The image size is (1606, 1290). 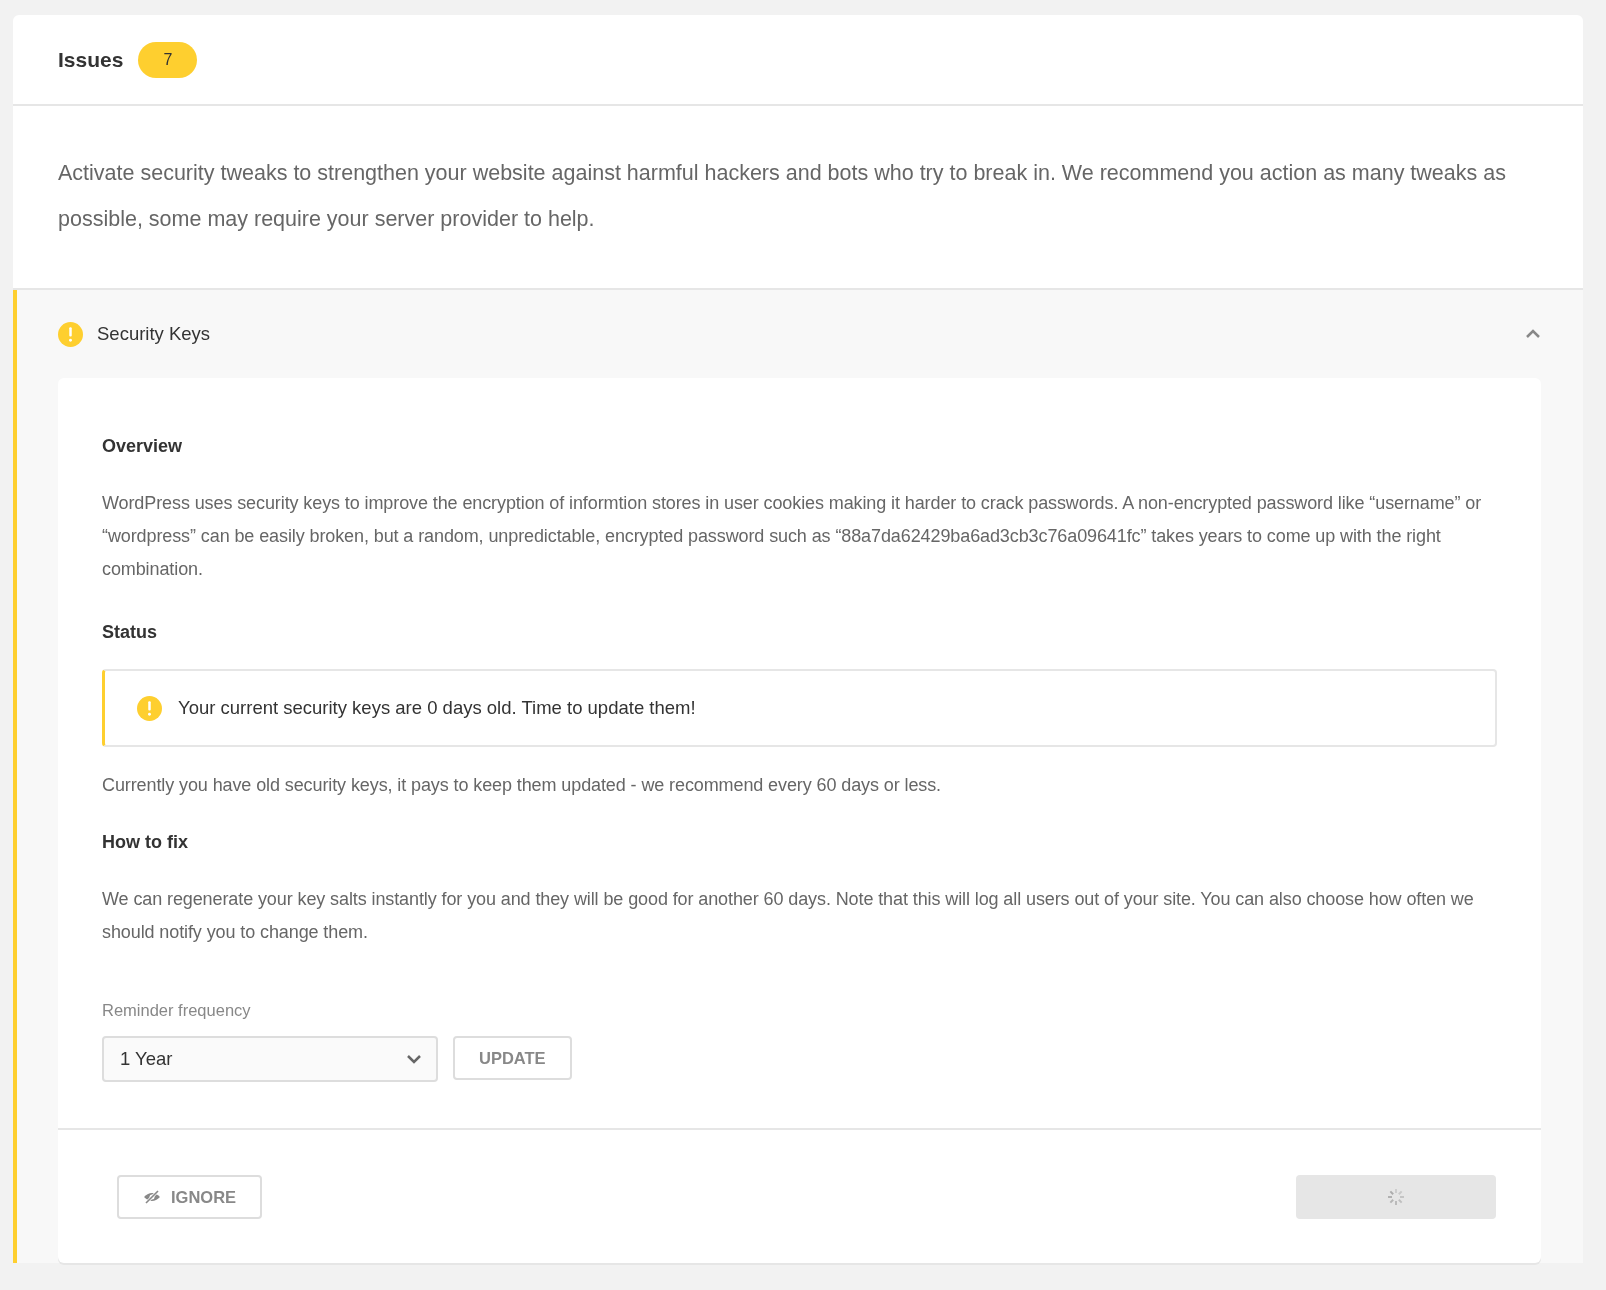 What do you see at coordinates (91, 59) in the screenshot?
I see `issues-title: Issues` at bounding box center [91, 59].